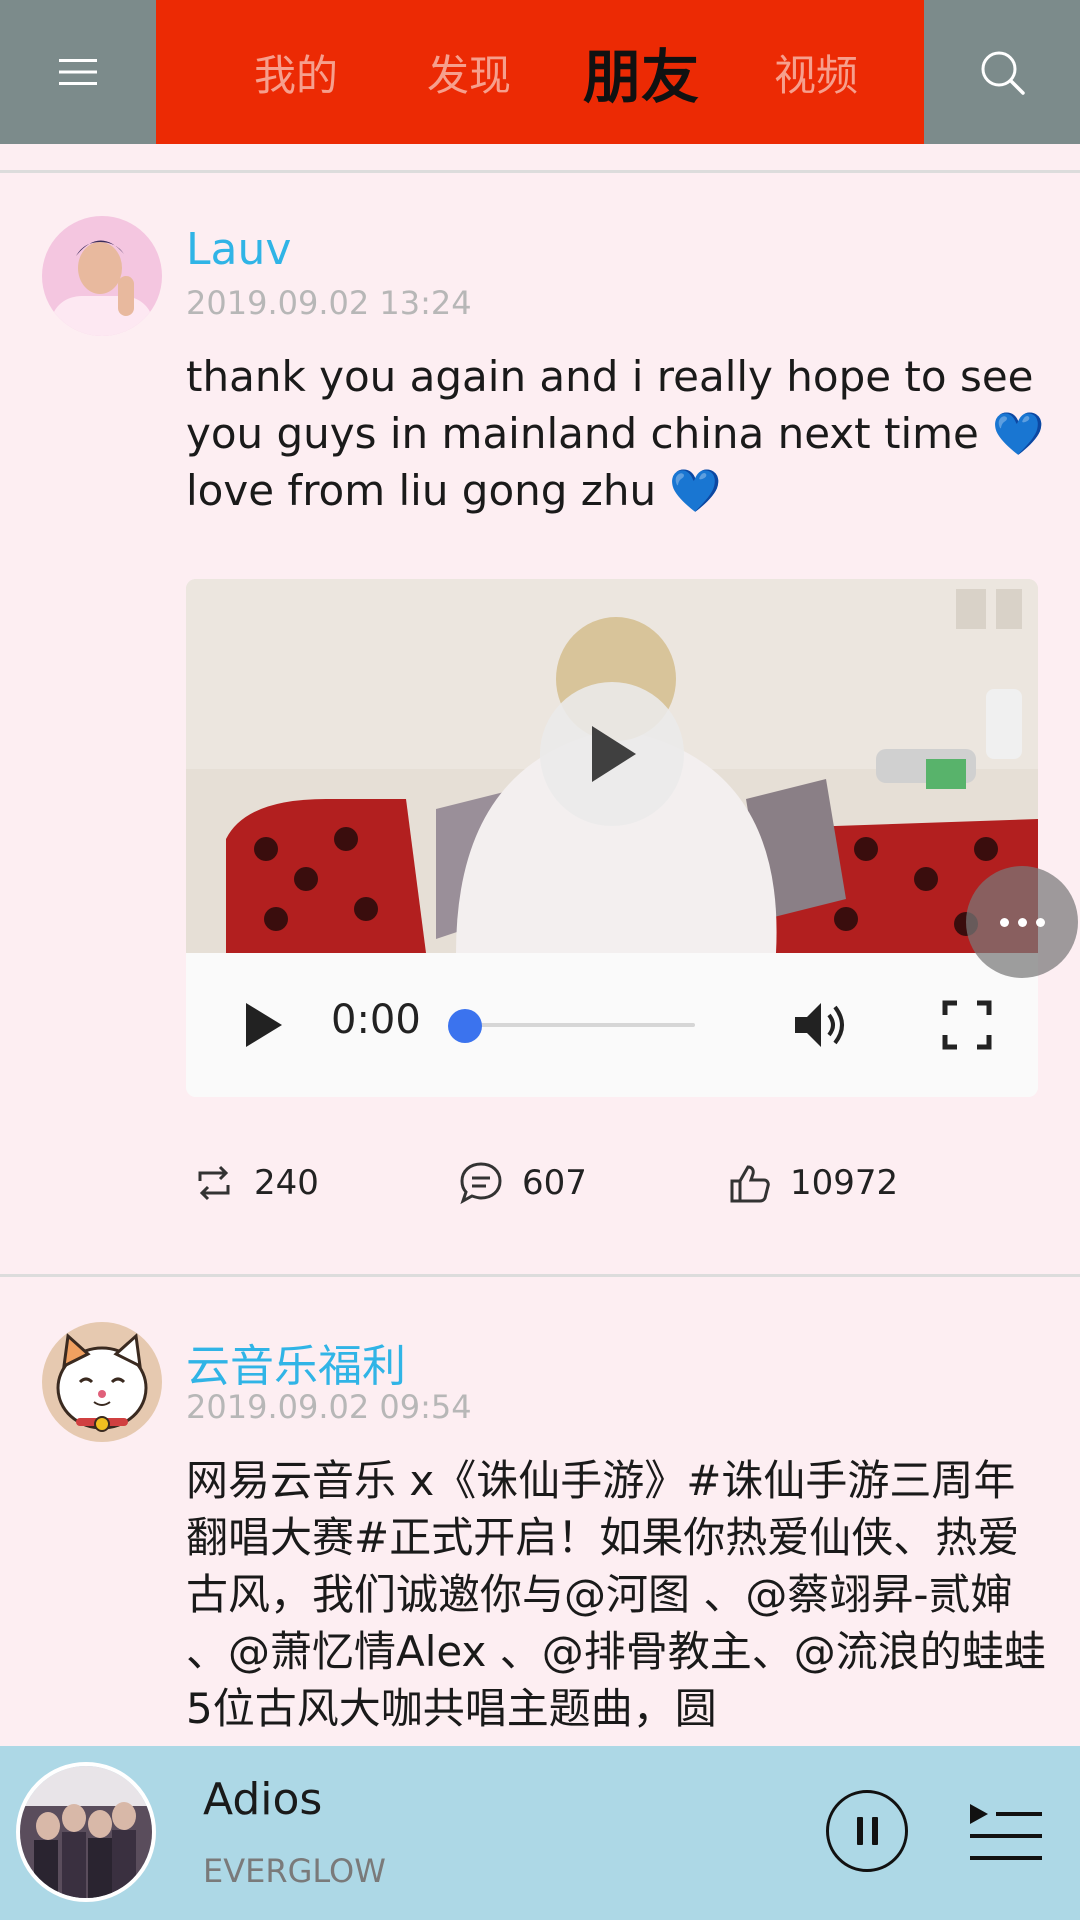 The image size is (1080, 1920). Describe the element at coordinates (214, 1183) in the screenshot. I see `repost-icon` at that location.